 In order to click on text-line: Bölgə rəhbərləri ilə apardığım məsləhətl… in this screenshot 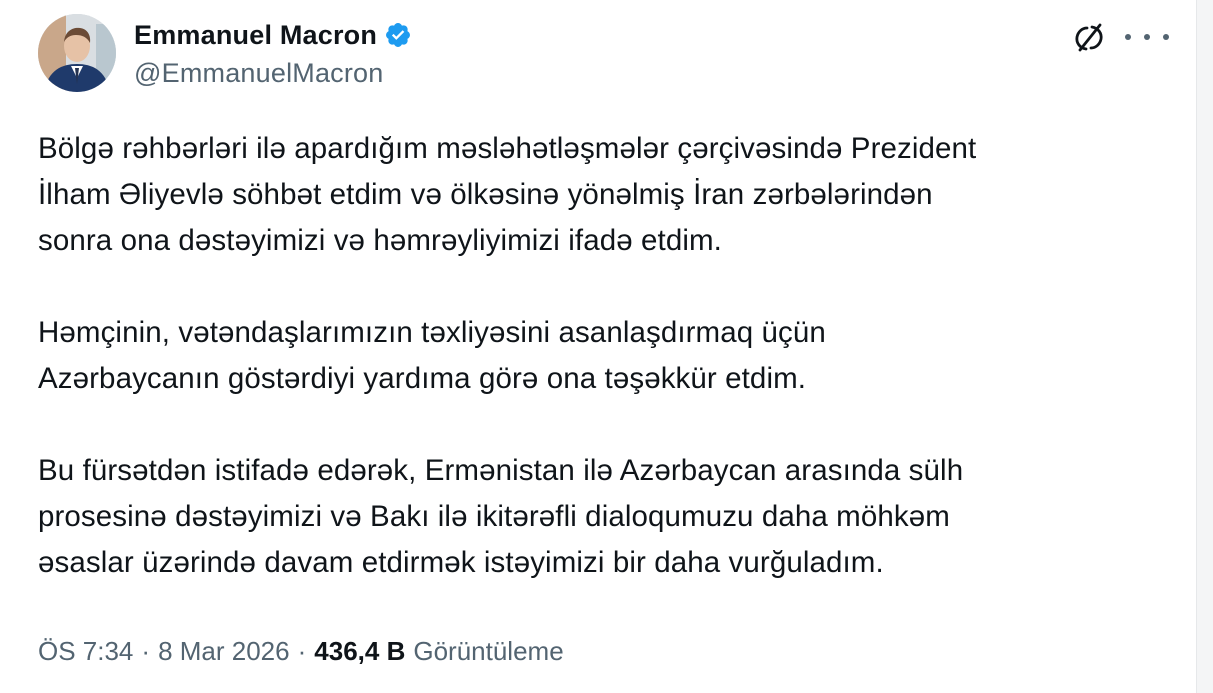, I will do `click(507, 148)`.